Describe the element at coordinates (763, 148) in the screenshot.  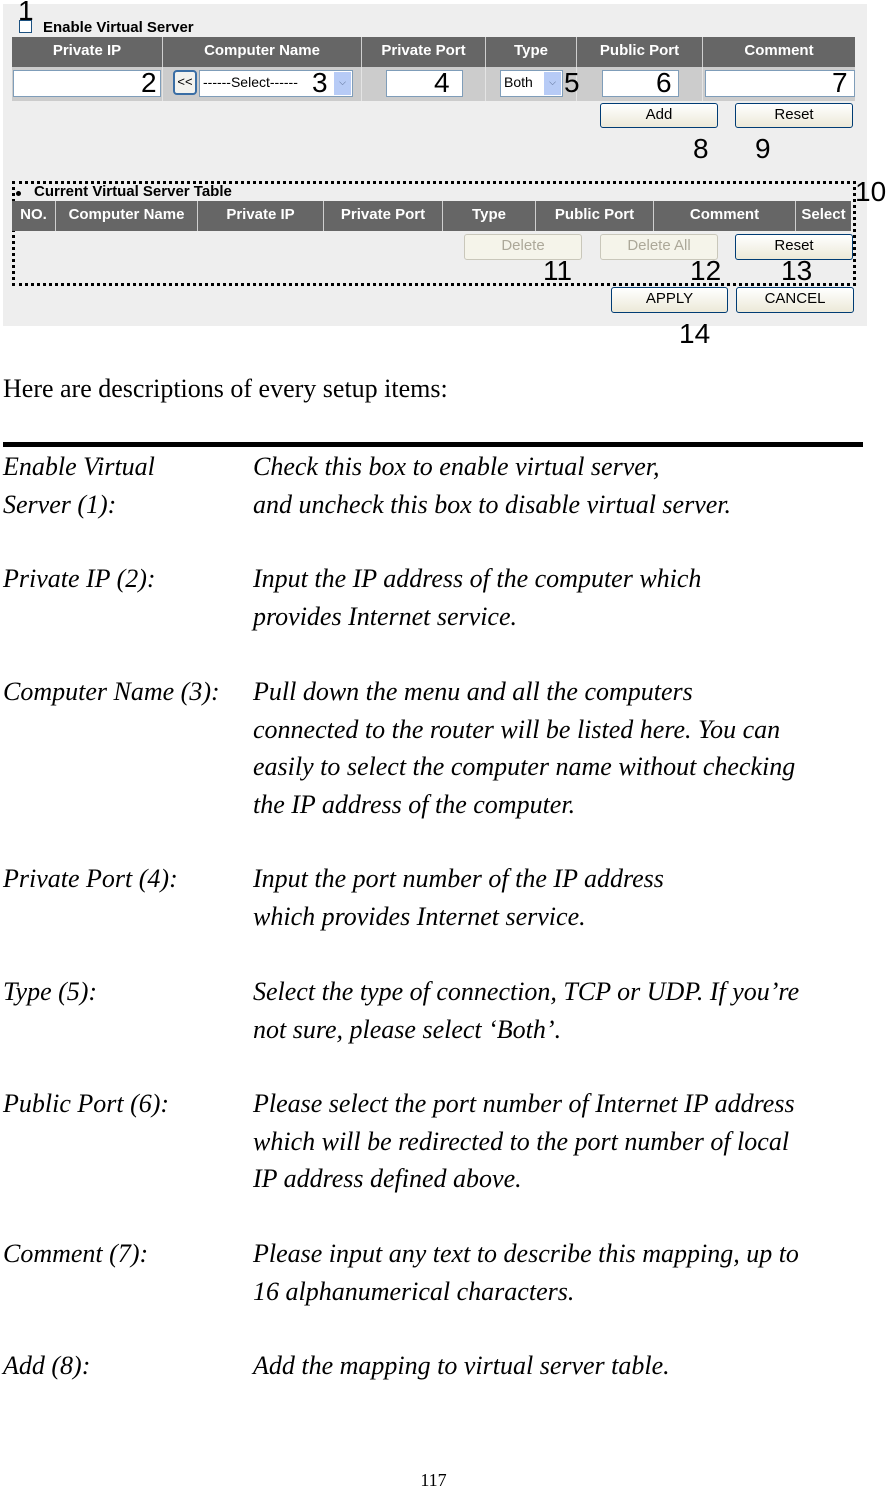
I see `callout-9: 9` at that location.